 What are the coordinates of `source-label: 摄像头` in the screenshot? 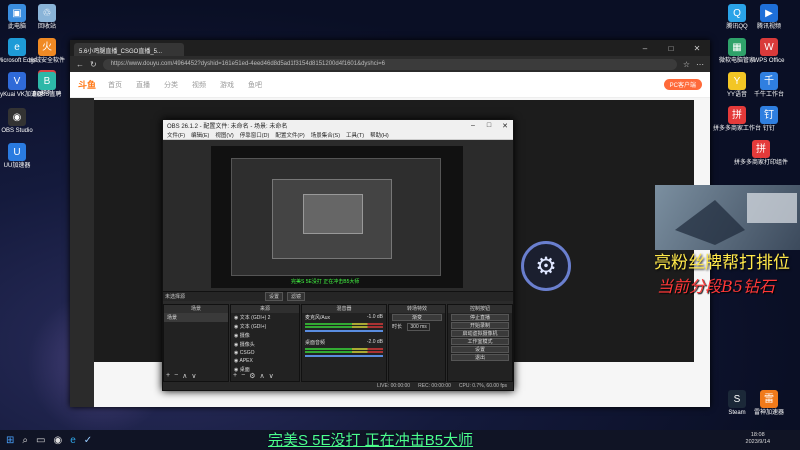 It's located at (247, 345).